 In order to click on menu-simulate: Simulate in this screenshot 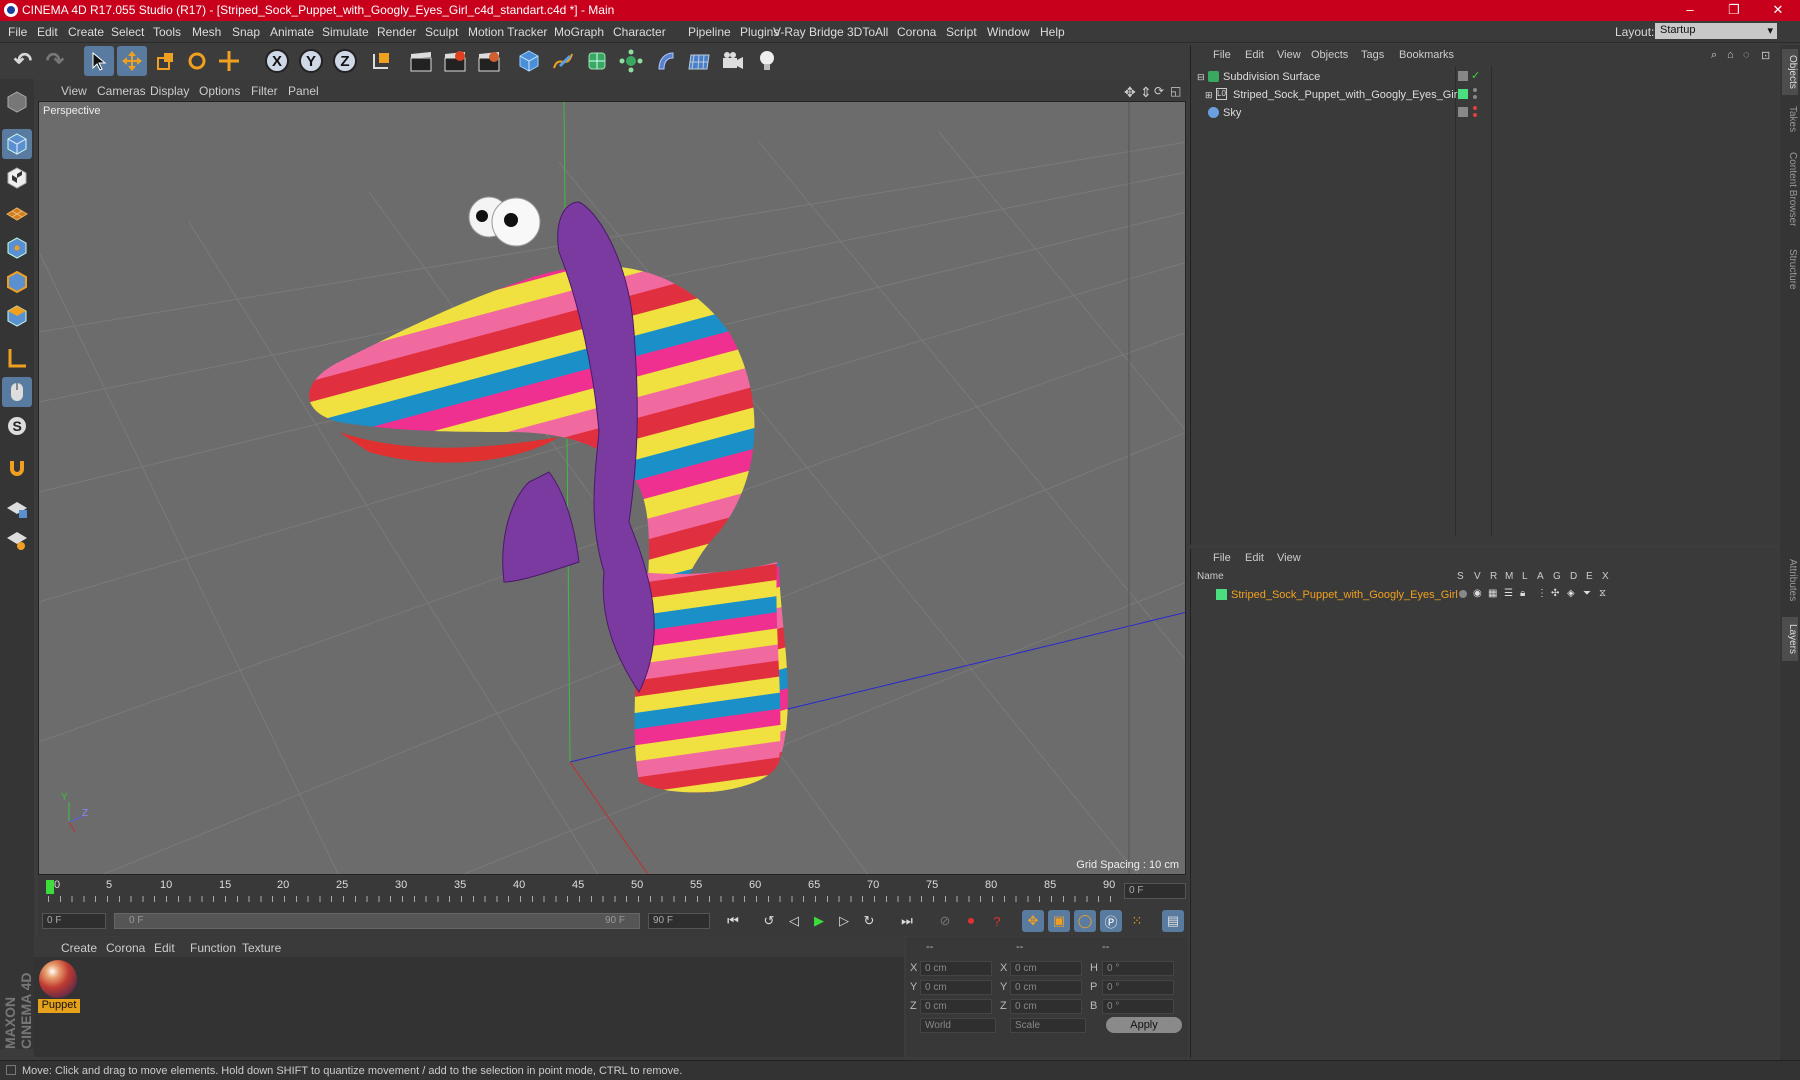, I will do `click(345, 32)`.